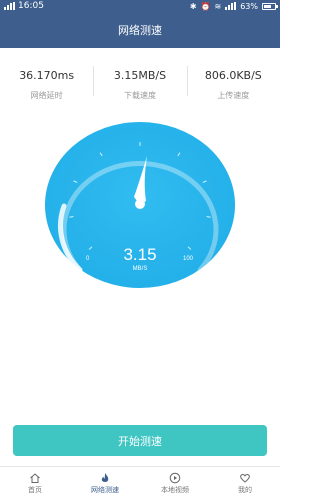  I want to click on tab-local-video-label: 本地视频, so click(175, 490).